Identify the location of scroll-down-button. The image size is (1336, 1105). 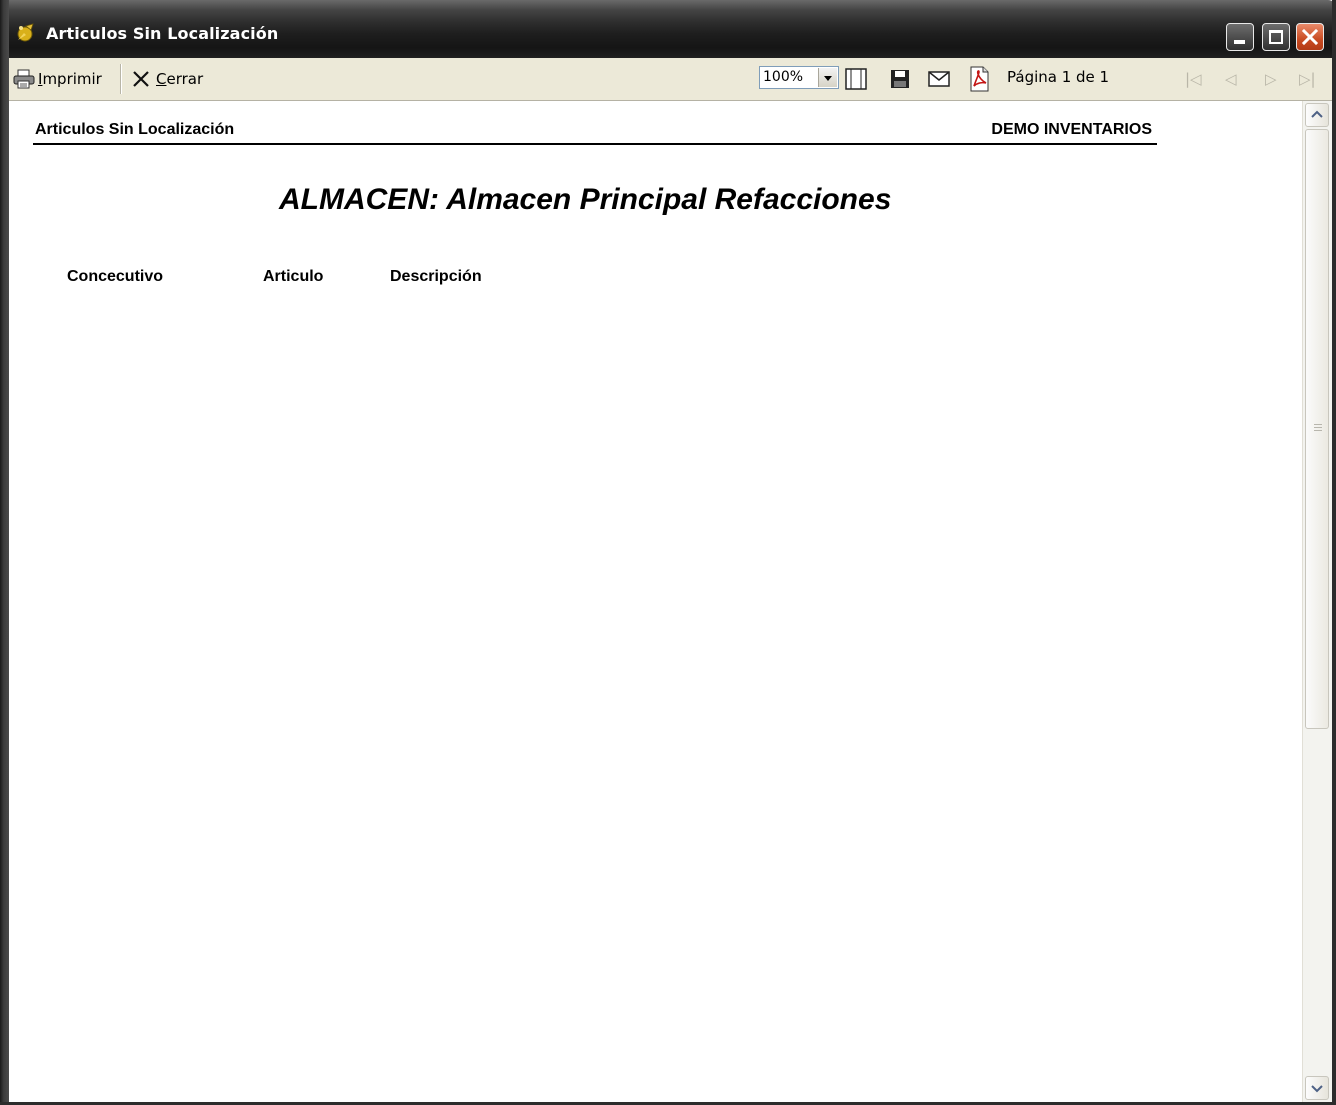
(1317, 1088).